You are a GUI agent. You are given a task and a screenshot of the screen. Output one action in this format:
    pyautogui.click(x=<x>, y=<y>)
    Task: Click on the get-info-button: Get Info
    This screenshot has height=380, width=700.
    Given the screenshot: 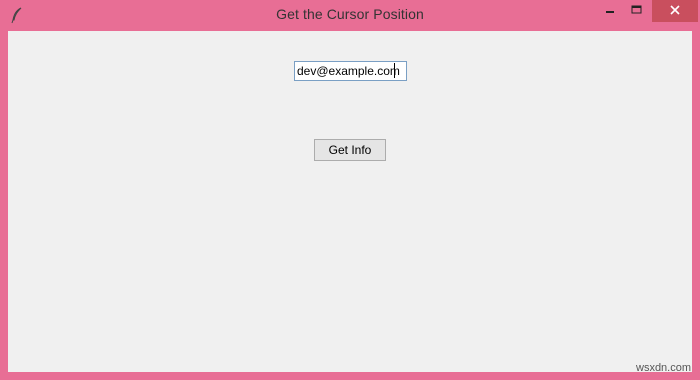 What is the action you would take?
    pyautogui.click(x=350, y=150)
    